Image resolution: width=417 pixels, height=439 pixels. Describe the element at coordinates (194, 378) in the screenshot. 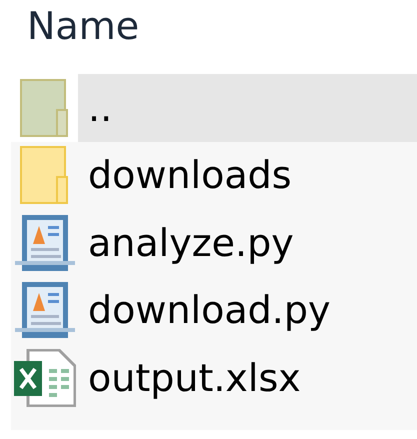

I see `file-name: output.xlsx` at that location.